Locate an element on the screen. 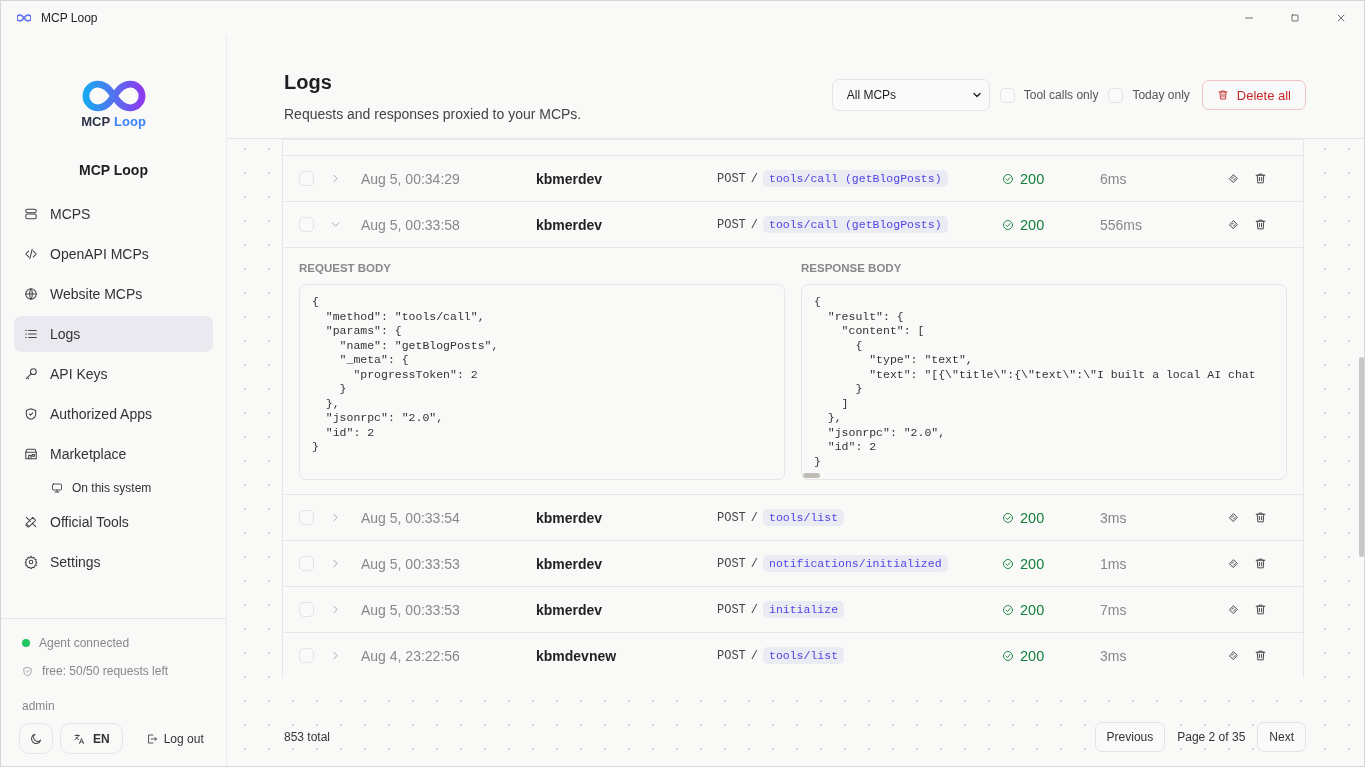 The height and width of the screenshot is (767, 1365). timestamp: Aug 5, 00:33:54 is located at coordinates (410, 517).